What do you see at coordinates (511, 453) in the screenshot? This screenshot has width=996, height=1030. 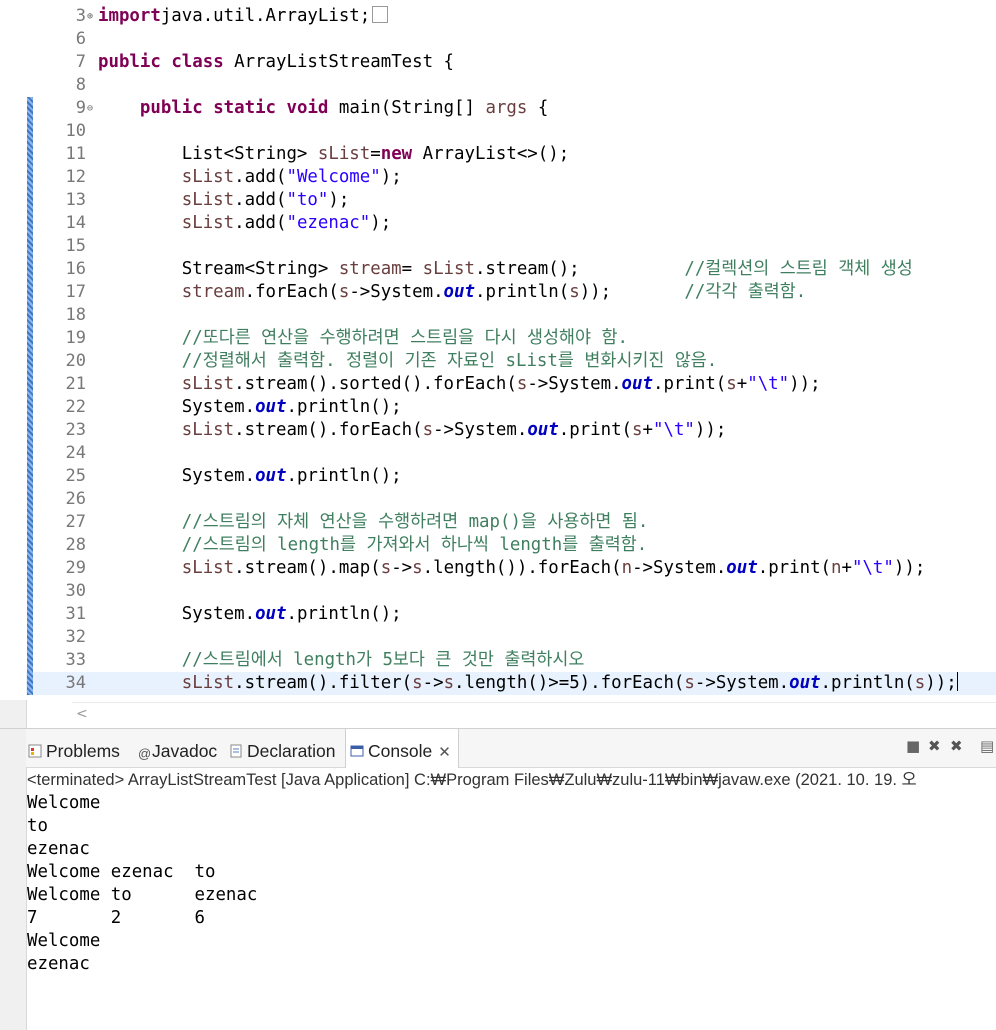 I see `code-line: 24` at bounding box center [511, 453].